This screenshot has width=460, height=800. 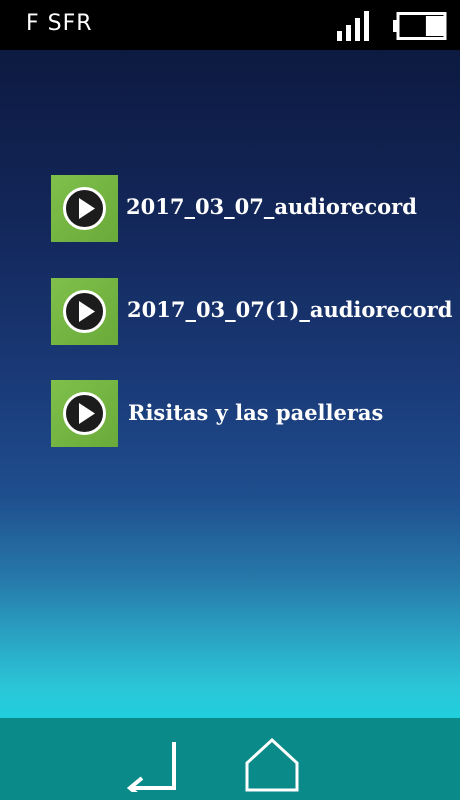 I want to click on status-bar: F SFR, so click(x=230, y=25).